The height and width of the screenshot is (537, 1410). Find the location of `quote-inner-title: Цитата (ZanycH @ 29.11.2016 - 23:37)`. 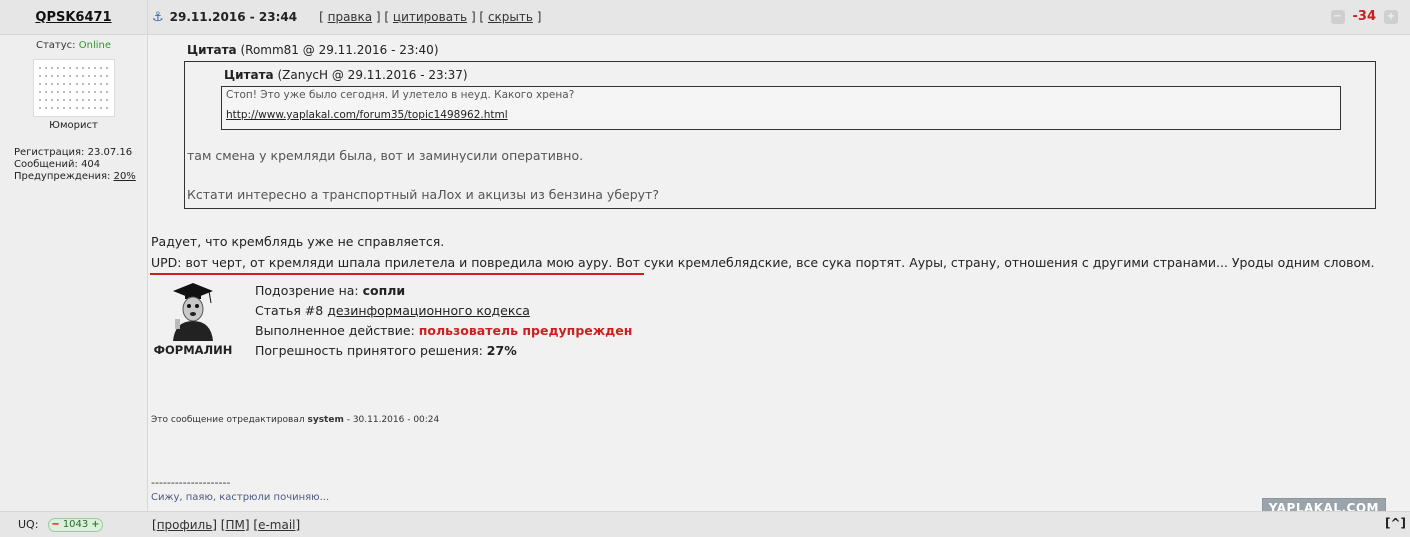

quote-inner-title: Цитата (ZanycH @ 29.11.2016 - 23:37) is located at coordinates (346, 75).